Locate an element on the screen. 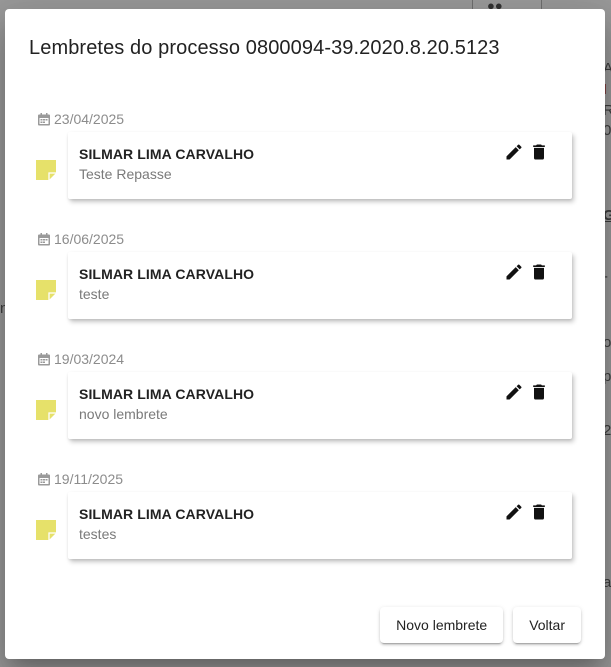 The width and height of the screenshot is (611, 667). reminder-text: testes is located at coordinates (98, 534).